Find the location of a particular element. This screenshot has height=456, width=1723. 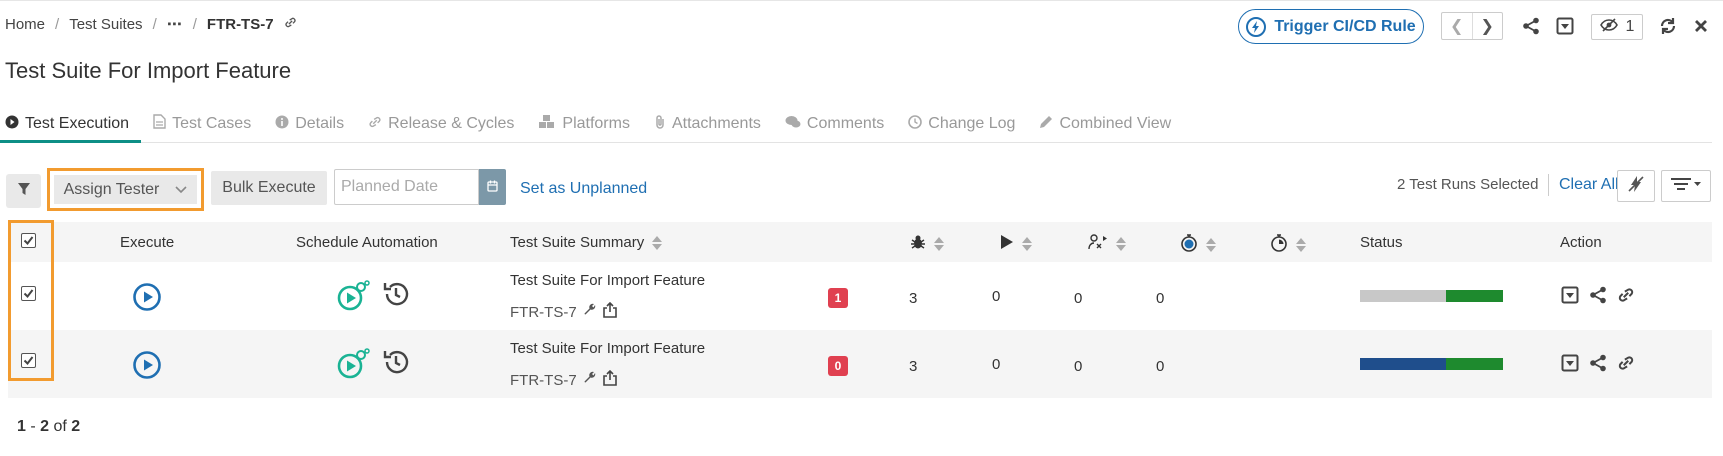

defect-count-badge: 1 is located at coordinates (838, 298).